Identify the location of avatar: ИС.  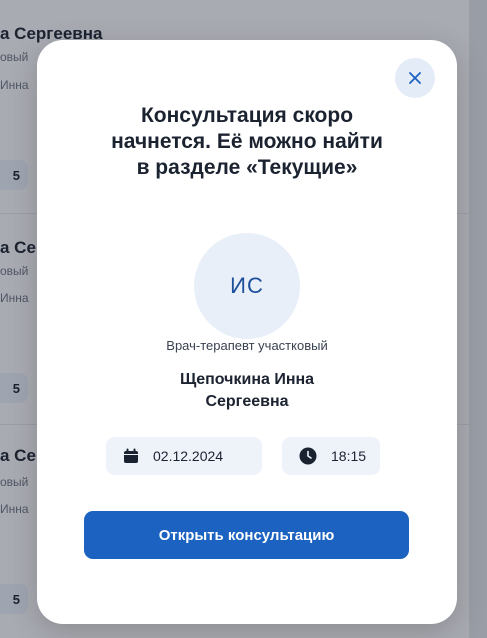
(247, 286).